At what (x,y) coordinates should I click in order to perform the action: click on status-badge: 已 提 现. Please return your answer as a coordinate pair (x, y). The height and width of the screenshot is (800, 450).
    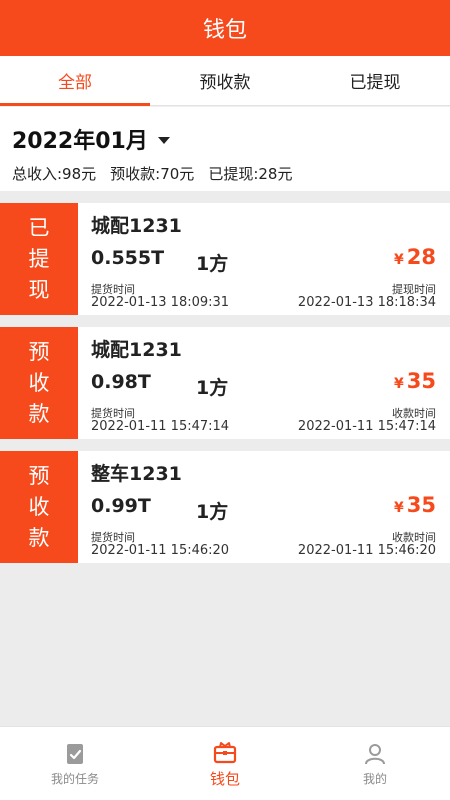
    Looking at the image, I should click on (39, 259).